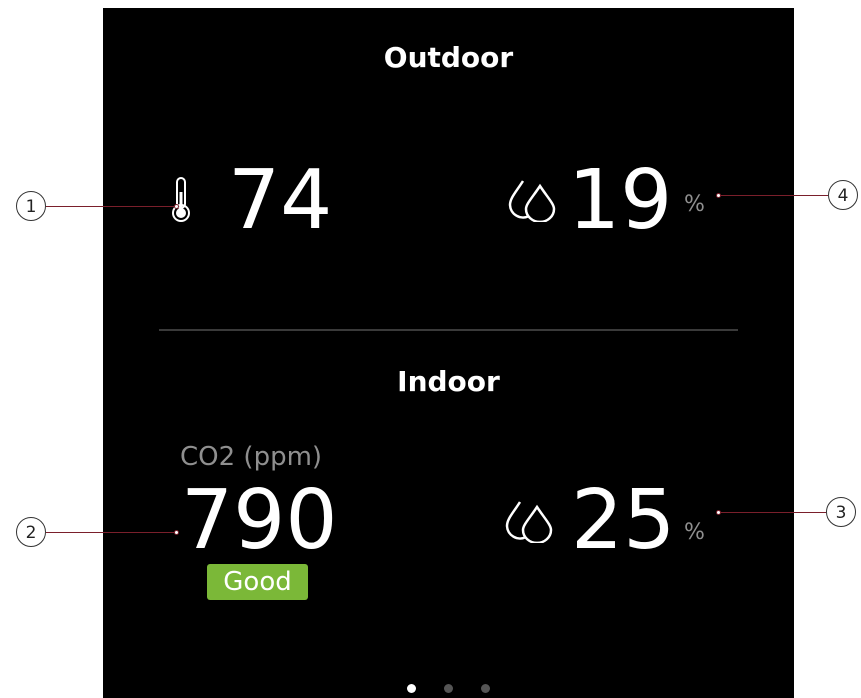  Describe the element at coordinates (843, 195) in the screenshot. I see `callout-number: 4` at that location.